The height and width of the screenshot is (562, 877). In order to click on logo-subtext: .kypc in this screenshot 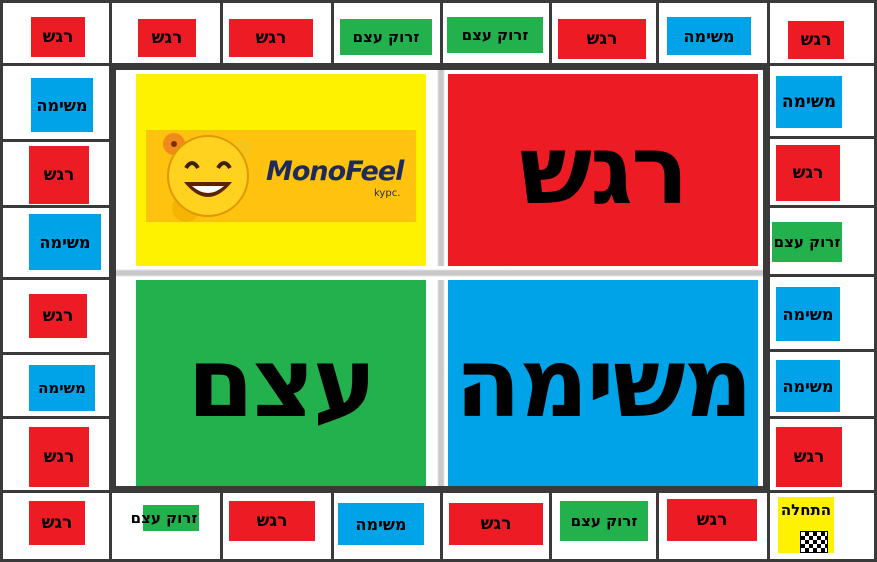, I will do `click(387, 193)`.